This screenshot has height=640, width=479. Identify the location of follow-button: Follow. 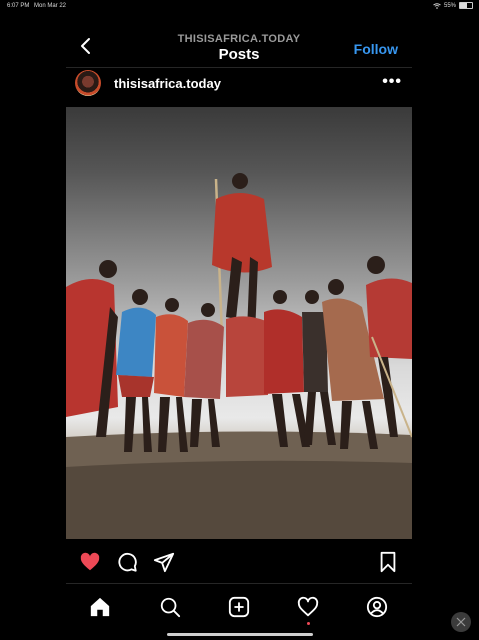
(376, 49).